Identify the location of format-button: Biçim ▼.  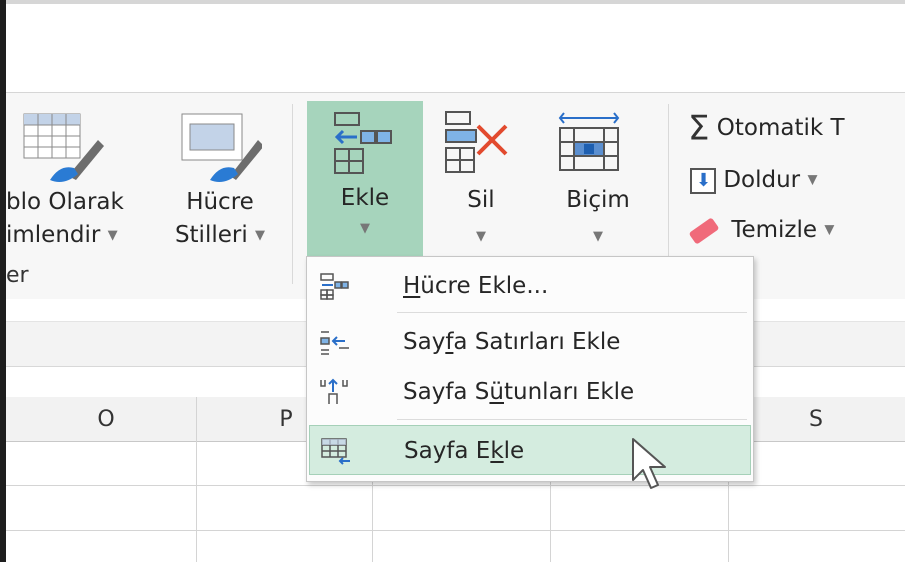
(598, 179).